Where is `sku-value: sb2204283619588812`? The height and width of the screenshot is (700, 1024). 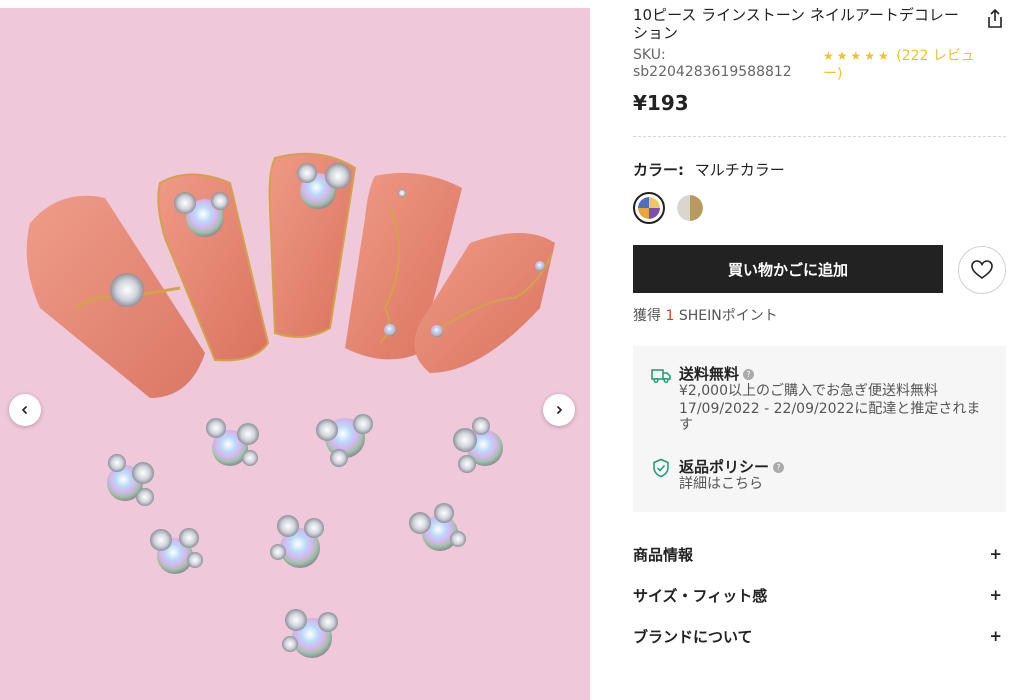
sku-value: sb2204283619588812 is located at coordinates (712, 72).